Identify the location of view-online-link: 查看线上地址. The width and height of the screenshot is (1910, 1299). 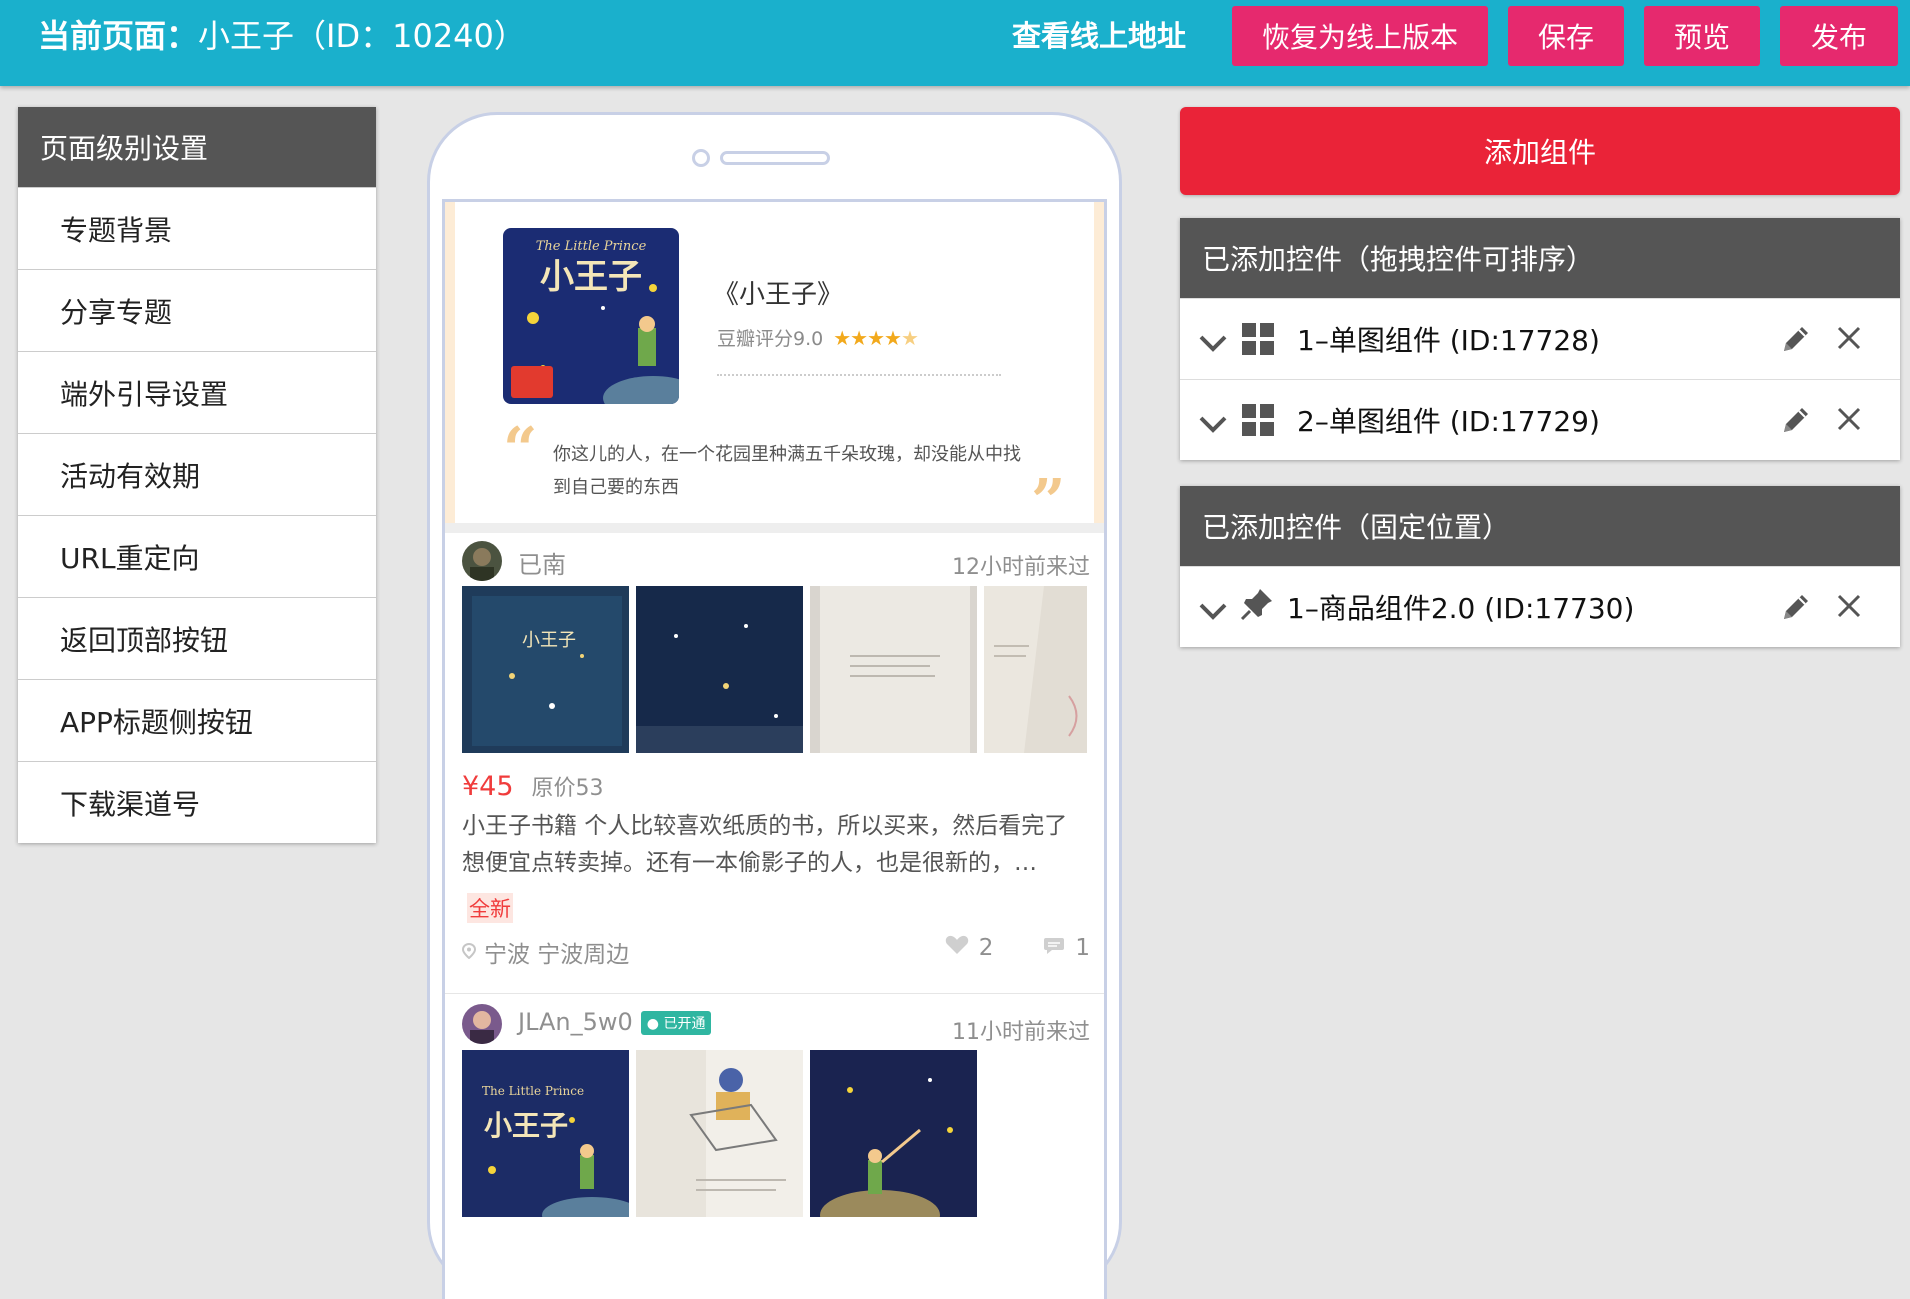
(1099, 36).